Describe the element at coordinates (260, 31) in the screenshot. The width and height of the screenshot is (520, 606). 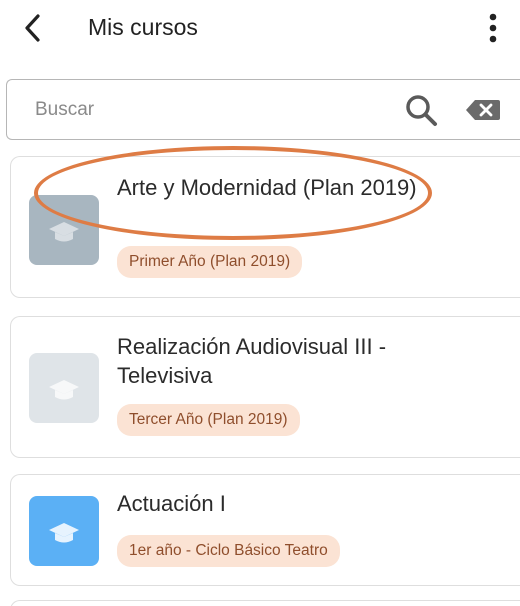
I see `app-header: Mis cursos` at that location.